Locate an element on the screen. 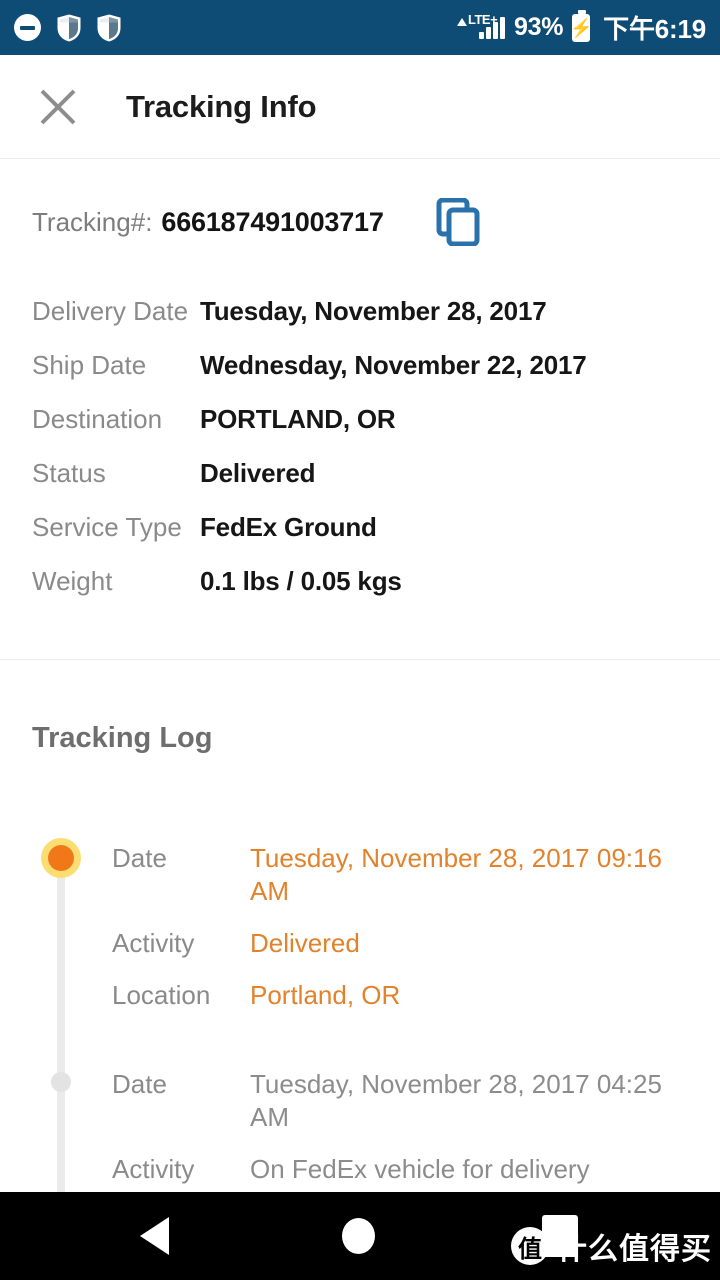  log-activity-row: Activity On FedEx vehicle for delivery is located at coordinates (412, 1169).